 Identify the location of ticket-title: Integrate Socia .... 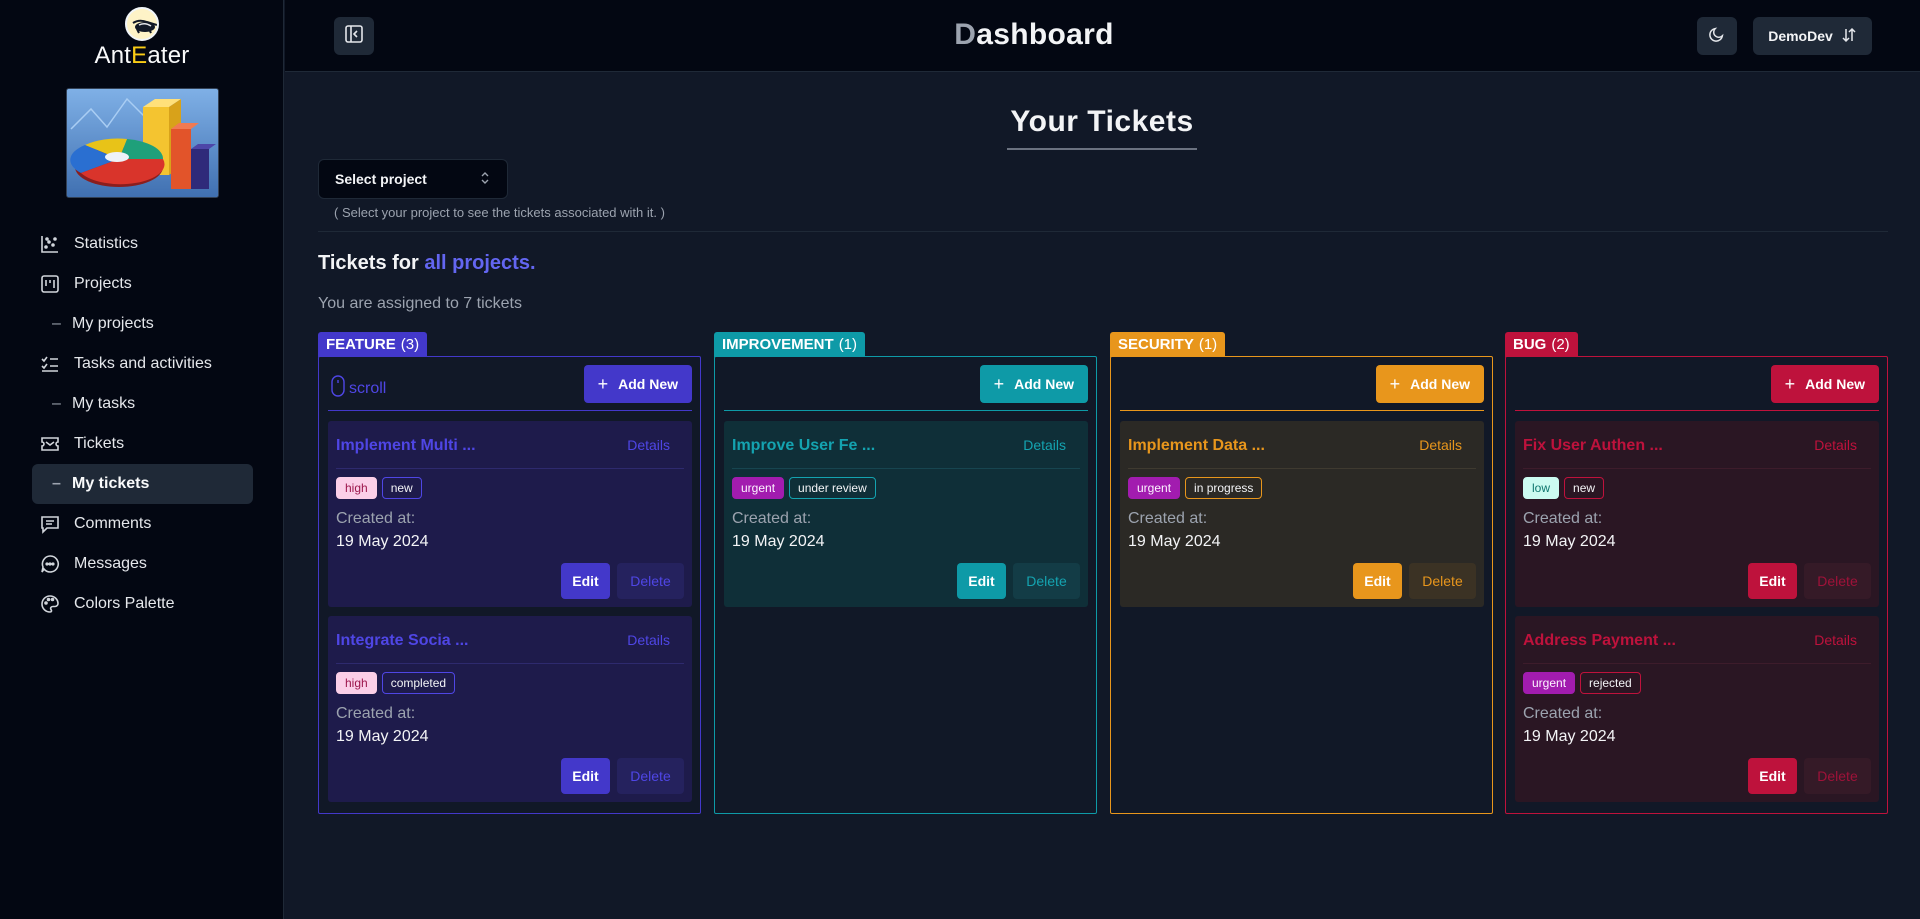
(402, 641).